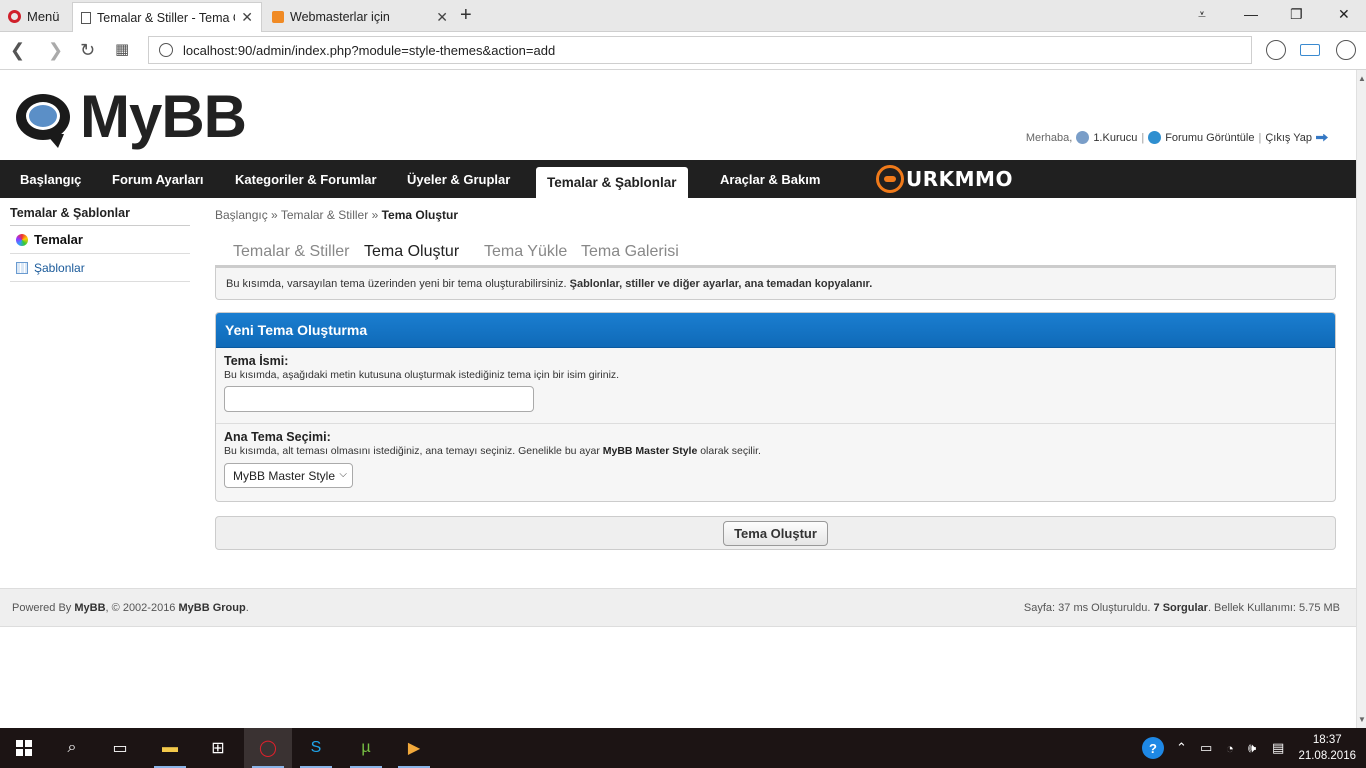 The height and width of the screenshot is (768, 1366). What do you see at coordinates (1115, 138) in the screenshot?
I see `username-link: 1.Kurucu` at bounding box center [1115, 138].